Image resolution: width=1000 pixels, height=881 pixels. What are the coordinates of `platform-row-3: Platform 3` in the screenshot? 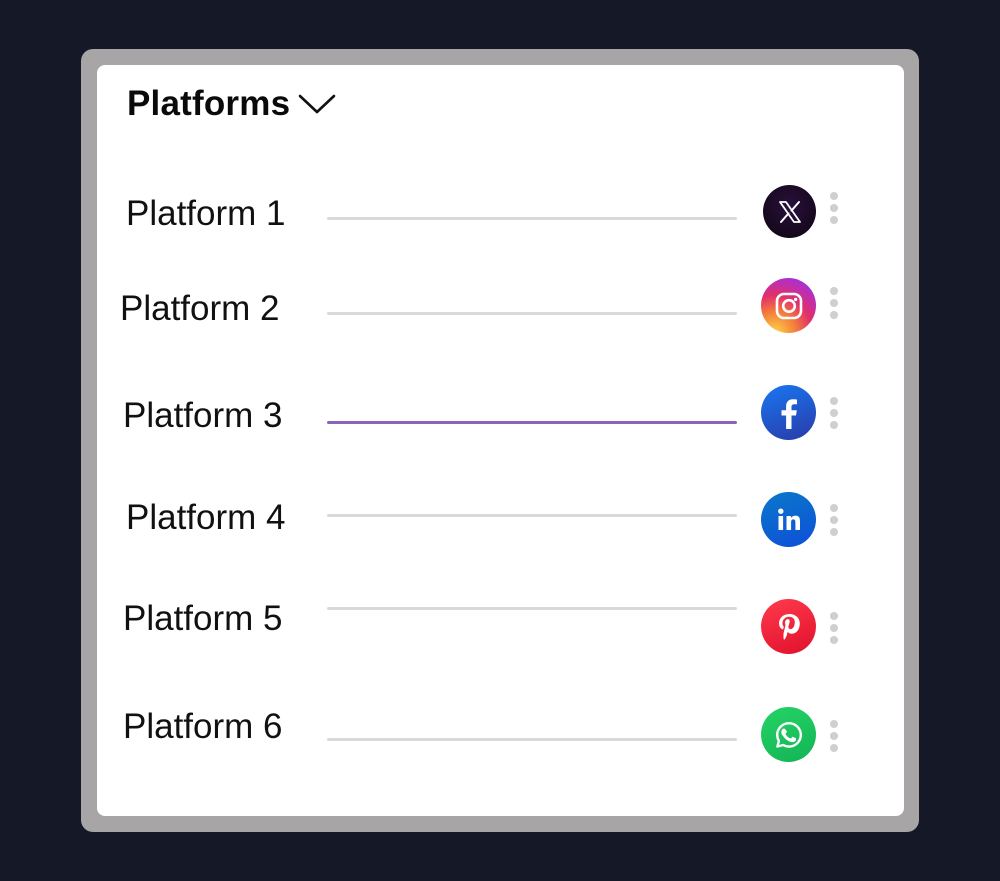 It's located at (500, 412).